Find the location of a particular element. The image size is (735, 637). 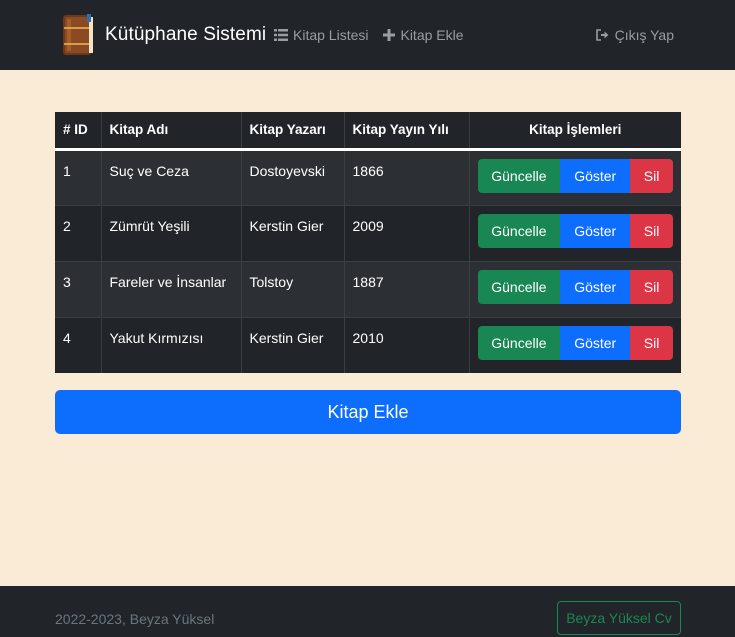

brand-link: Kütüphane Sistemi is located at coordinates (163, 35).